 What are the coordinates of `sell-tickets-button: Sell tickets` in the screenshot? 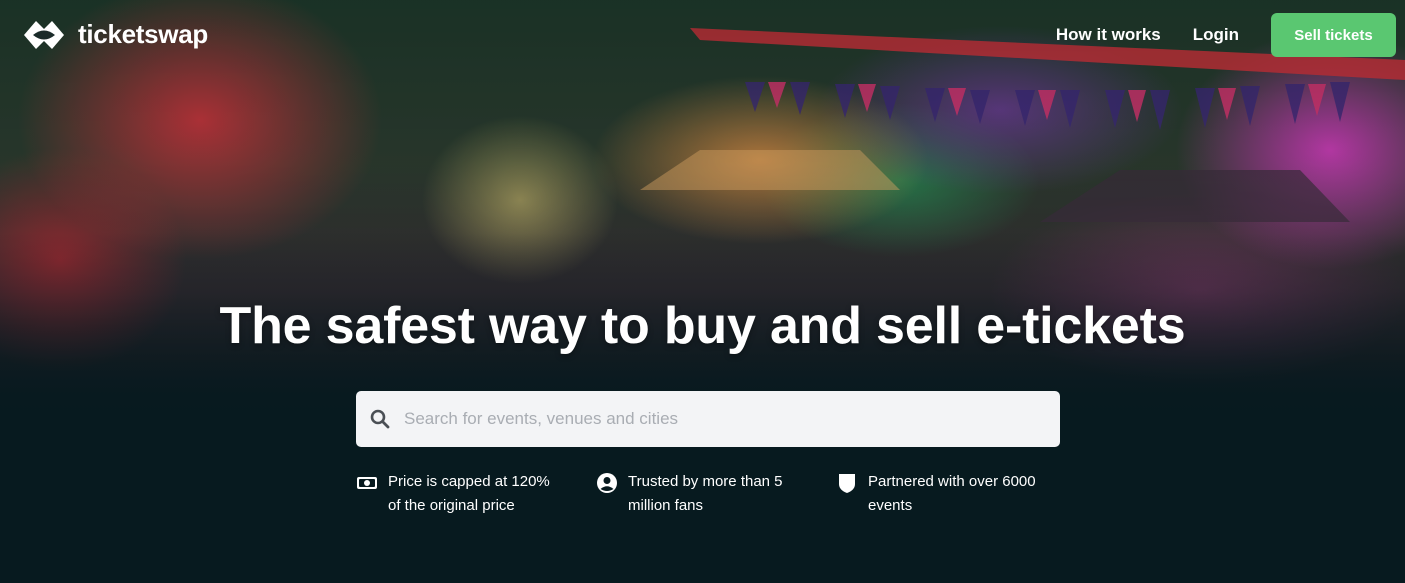 It's located at (1333, 35).